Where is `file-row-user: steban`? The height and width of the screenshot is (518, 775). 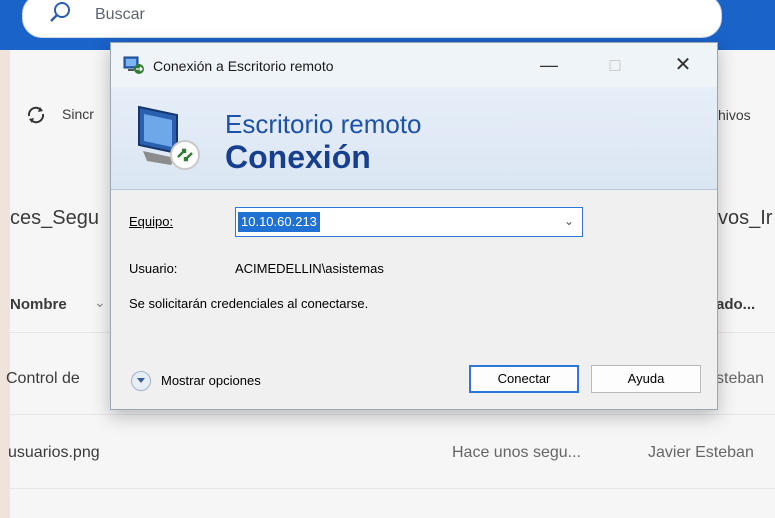
file-row-user: steban is located at coordinates (740, 378).